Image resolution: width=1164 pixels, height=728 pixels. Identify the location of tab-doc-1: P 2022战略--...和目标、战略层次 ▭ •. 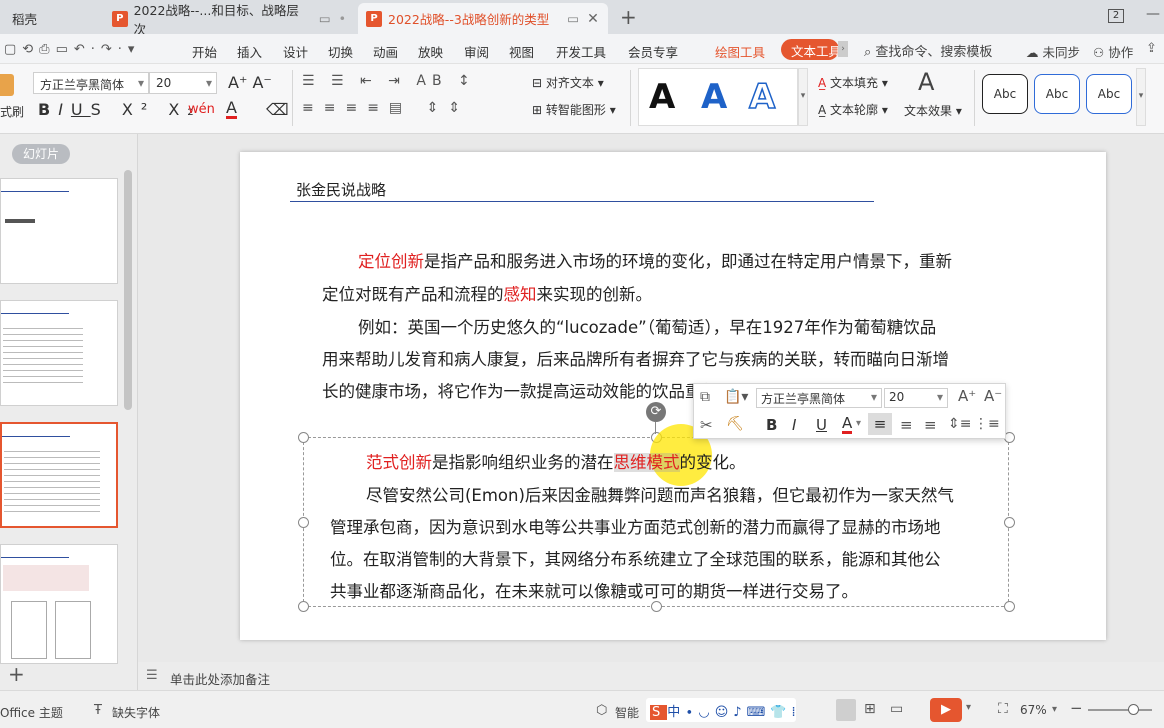
(229, 20).